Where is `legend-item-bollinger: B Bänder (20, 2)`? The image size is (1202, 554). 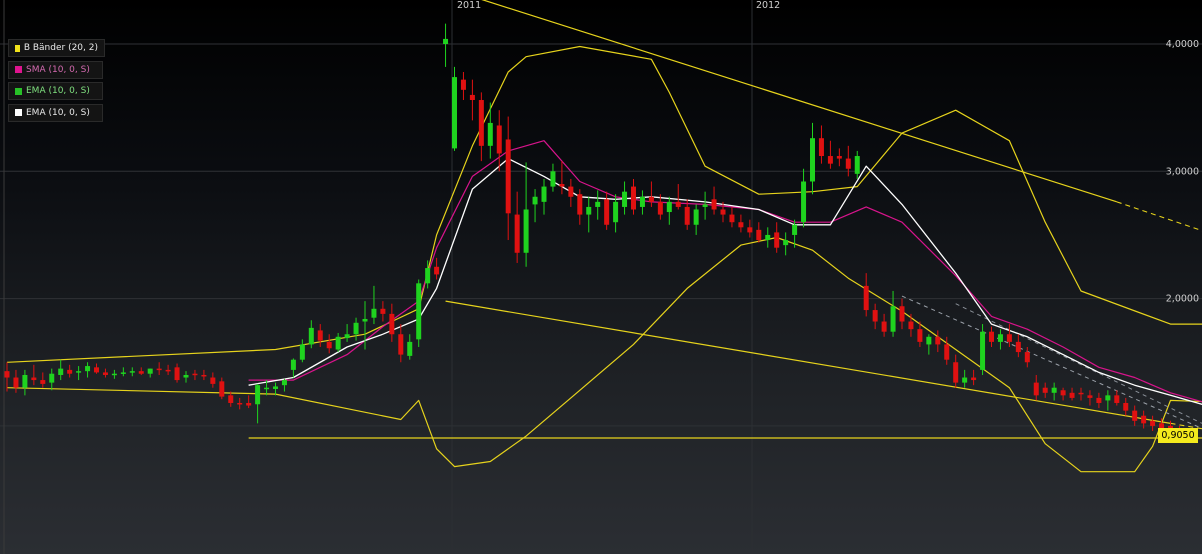
legend-item-bollinger: B Bänder (20, 2) is located at coordinates (56, 48).